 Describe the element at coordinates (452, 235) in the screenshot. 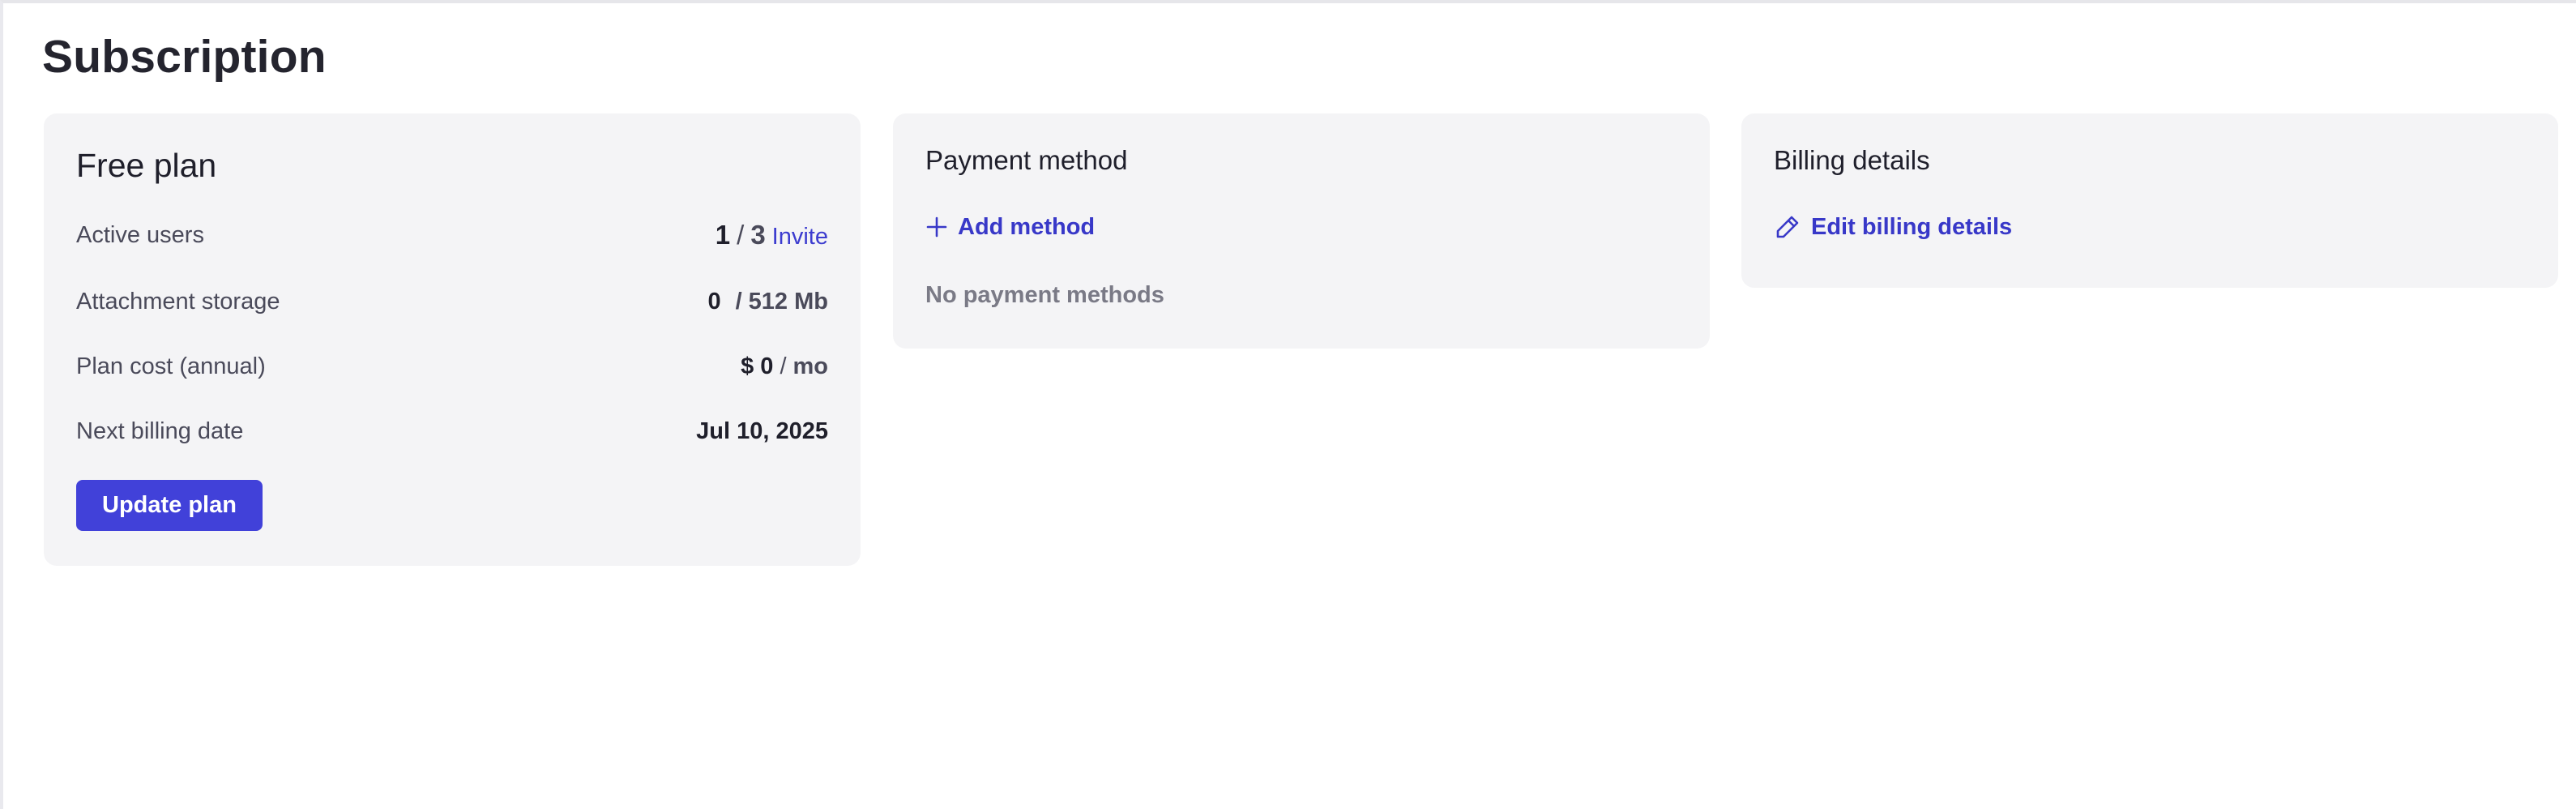

I see `active-users-row: Active users 1 / 3 Invite` at that location.